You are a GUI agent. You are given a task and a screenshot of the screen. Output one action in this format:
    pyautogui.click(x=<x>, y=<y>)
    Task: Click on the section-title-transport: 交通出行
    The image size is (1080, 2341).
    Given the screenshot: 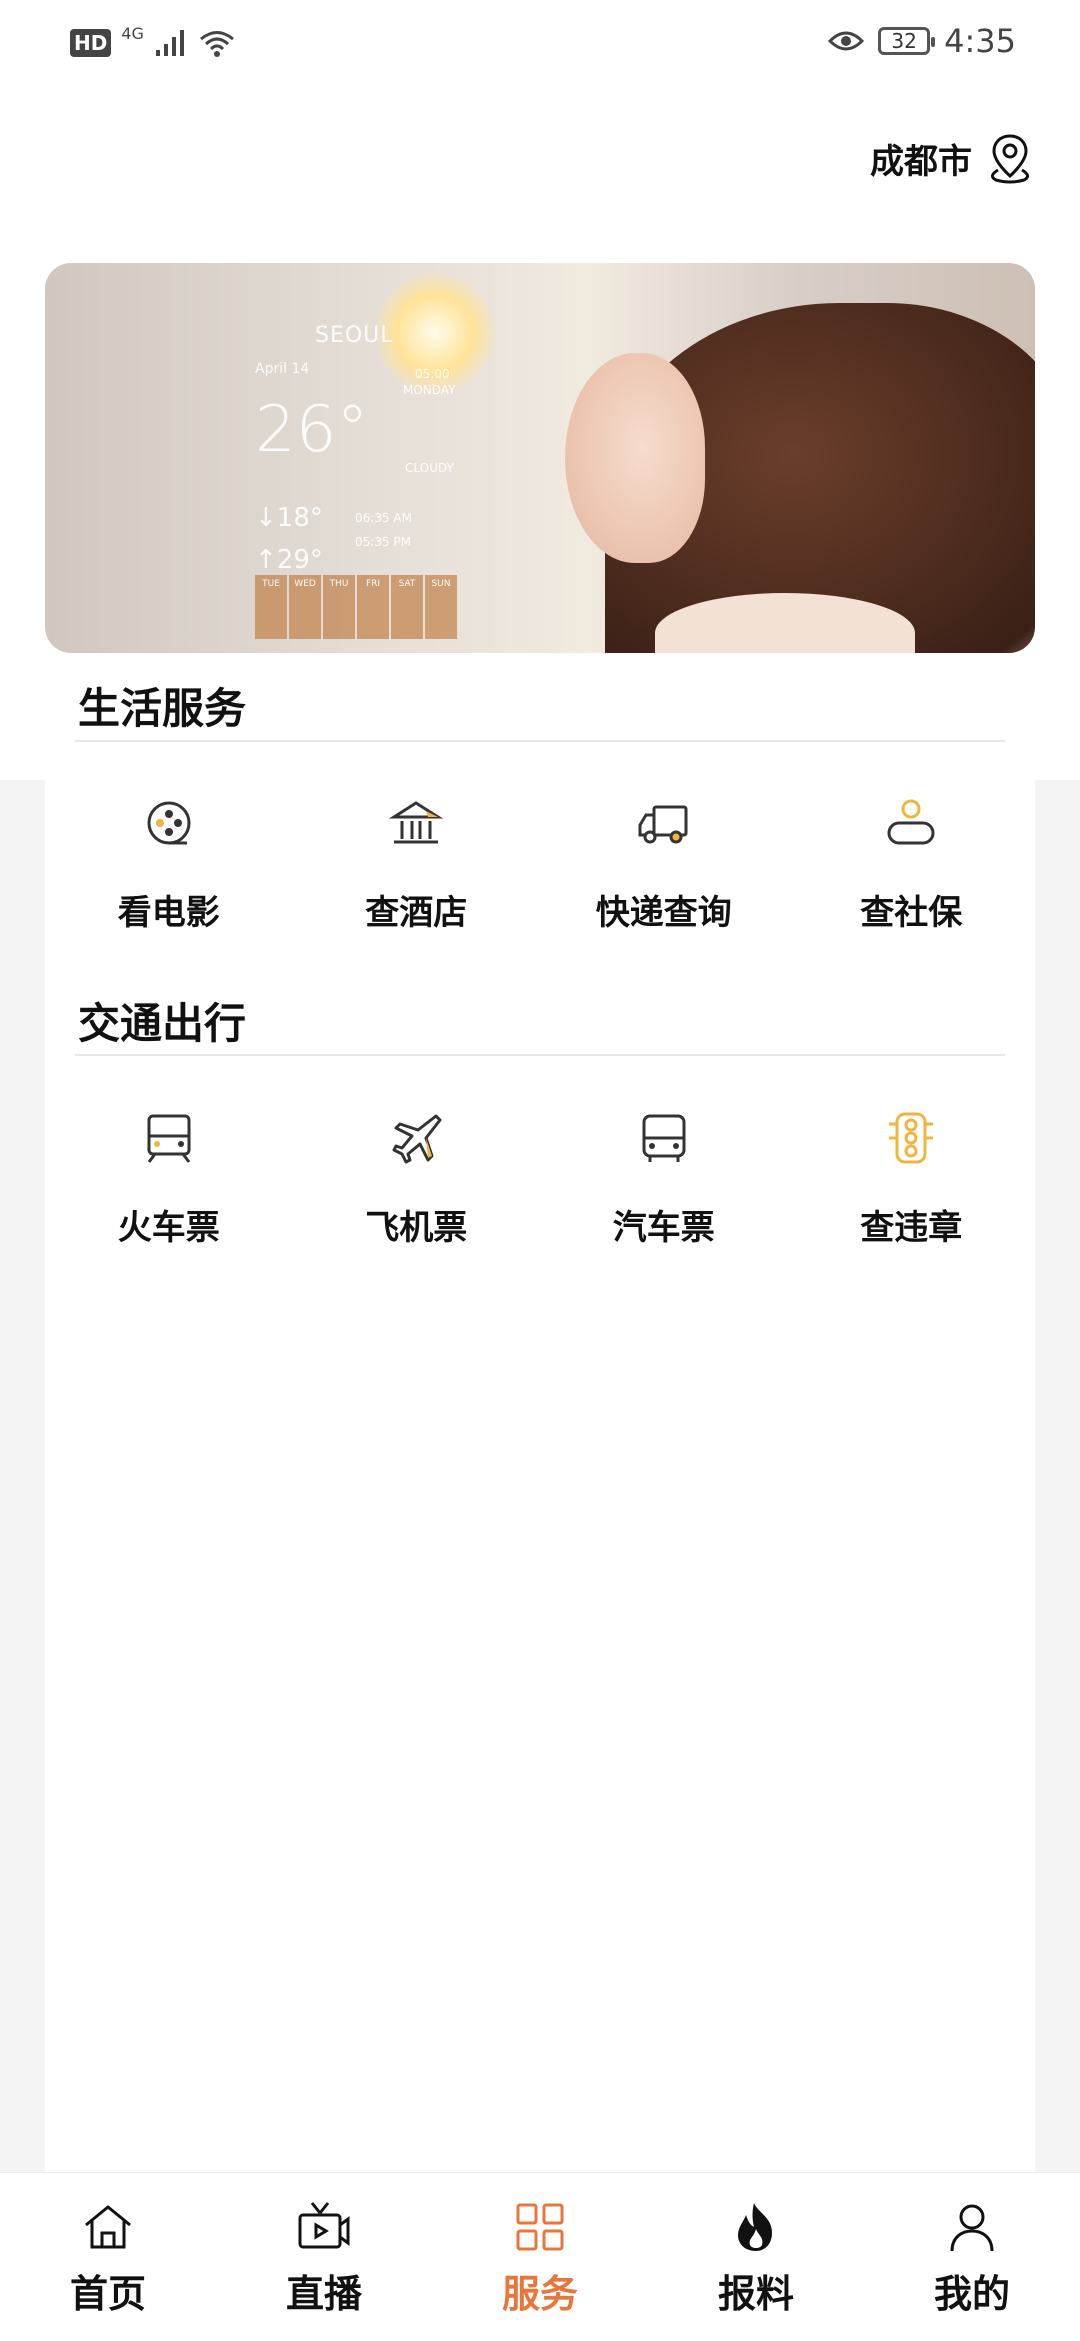 What is the action you would take?
    pyautogui.click(x=162, y=1023)
    